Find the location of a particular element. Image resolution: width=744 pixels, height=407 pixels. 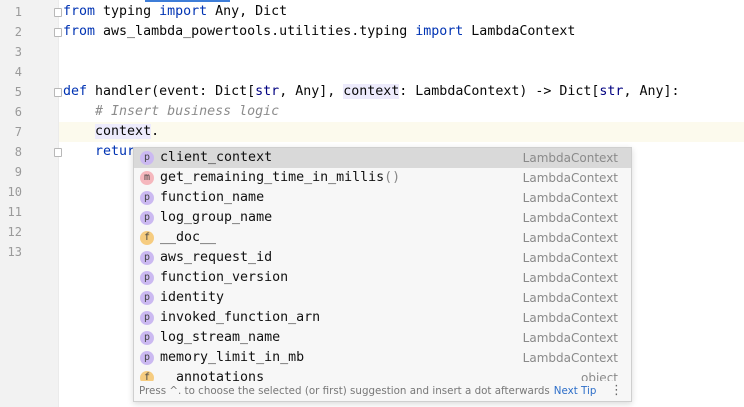

code-token: LambdaContext is located at coordinates (519, 31).